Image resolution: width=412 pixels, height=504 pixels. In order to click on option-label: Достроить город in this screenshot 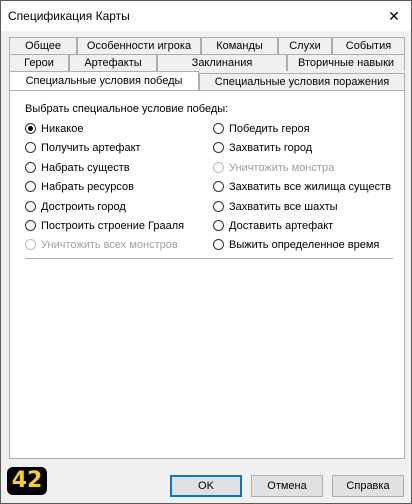, I will do `click(83, 207)`.